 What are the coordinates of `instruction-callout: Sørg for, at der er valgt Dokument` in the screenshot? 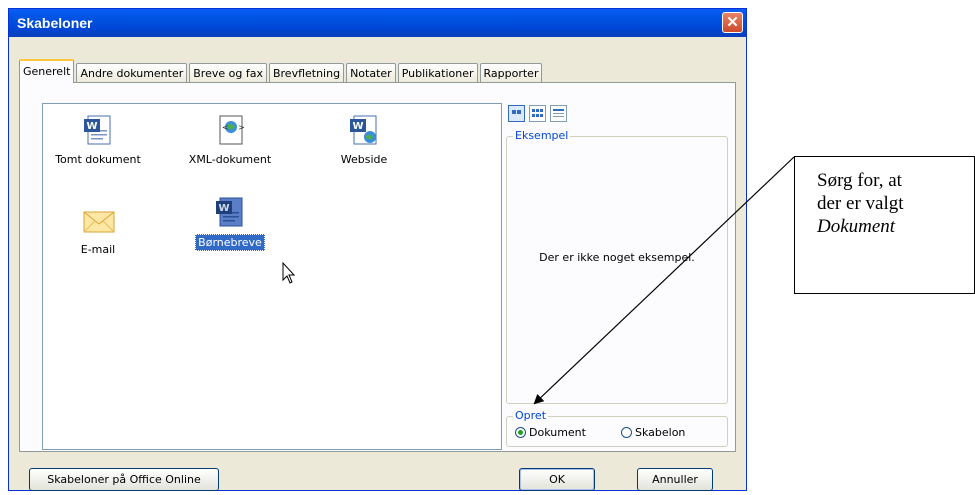 It's located at (884, 225).